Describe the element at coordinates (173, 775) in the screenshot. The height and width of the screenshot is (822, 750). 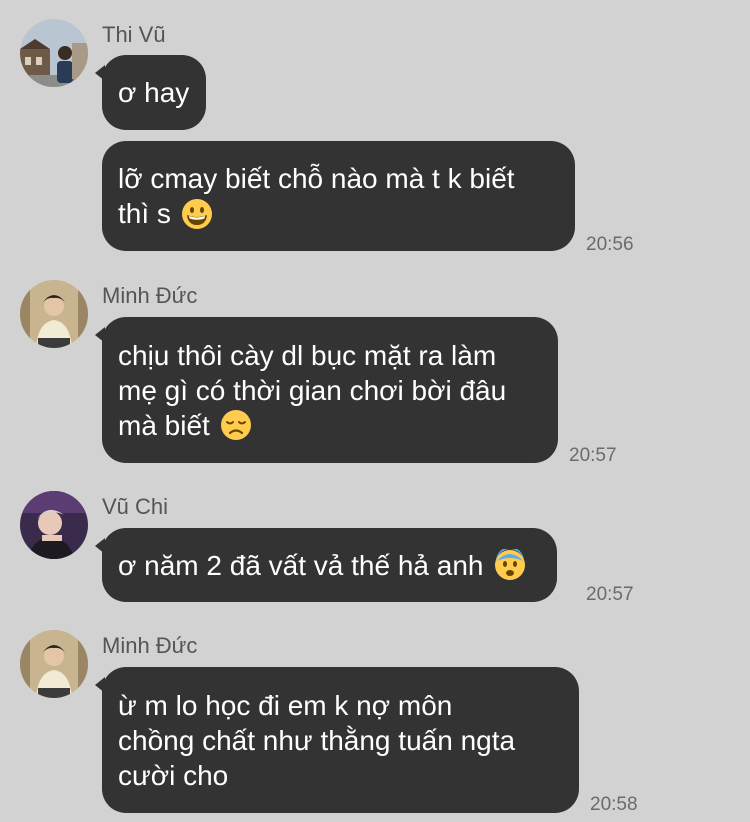
I see `message-text: cười cho` at that location.